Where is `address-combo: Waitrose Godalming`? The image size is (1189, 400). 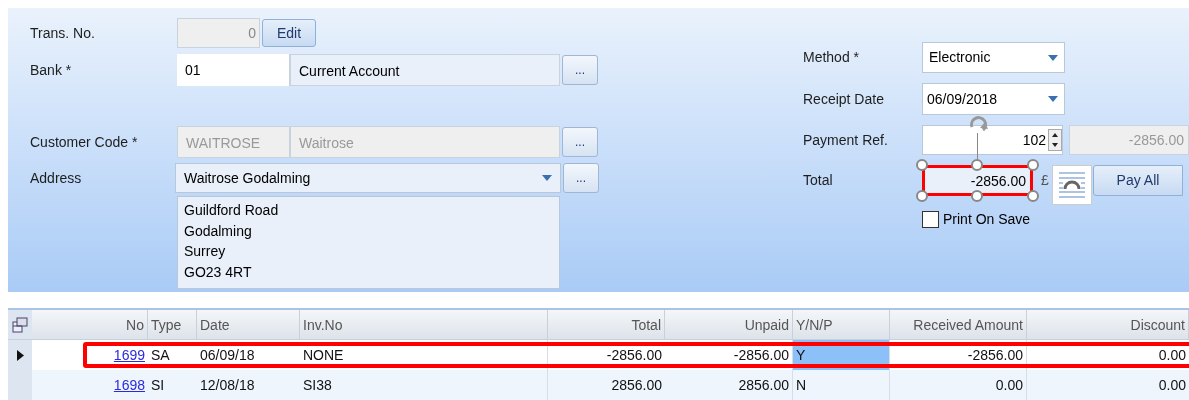
address-combo: Waitrose Godalming is located at coordinates (368, 178).